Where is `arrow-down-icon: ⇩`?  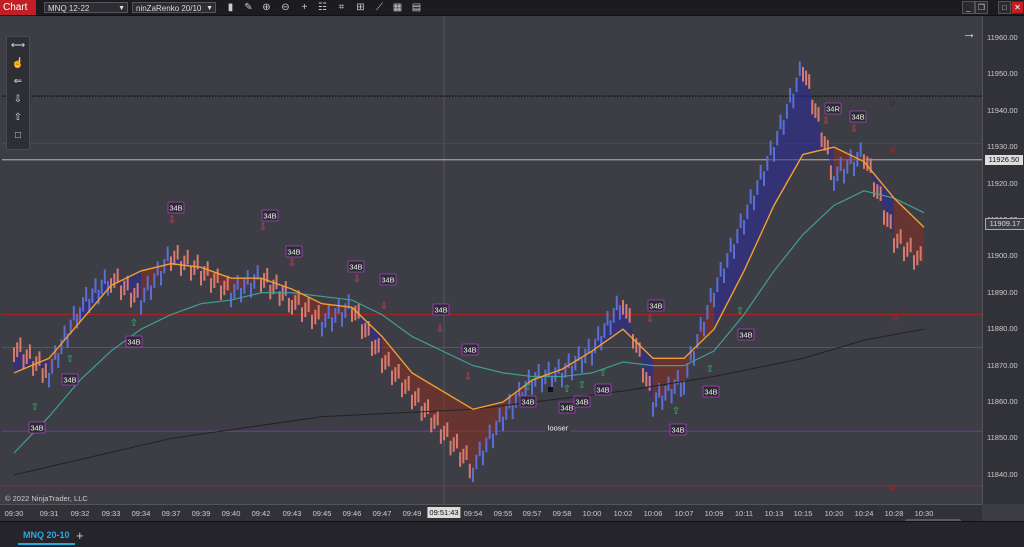
arrow-down-icon: ⇩ is located at coordinates (18, 100).